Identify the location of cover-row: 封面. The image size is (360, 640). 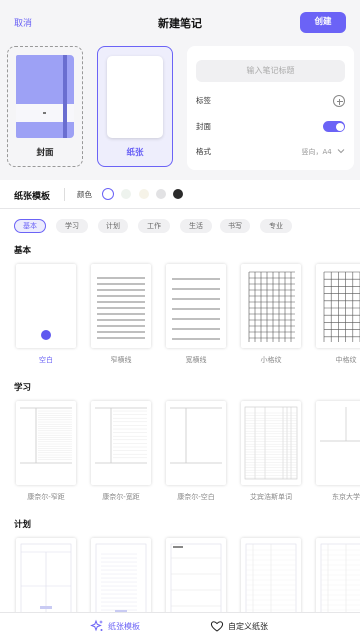
(270, 127).